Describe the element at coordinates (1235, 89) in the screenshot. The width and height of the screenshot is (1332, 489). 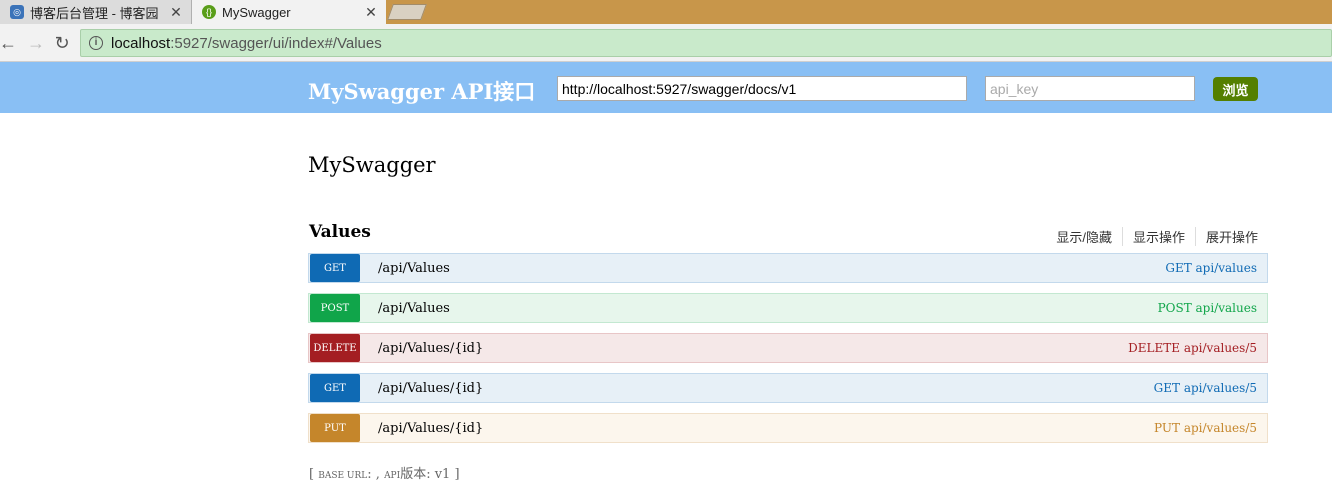
I see `explore-button: 浏览` at that location.